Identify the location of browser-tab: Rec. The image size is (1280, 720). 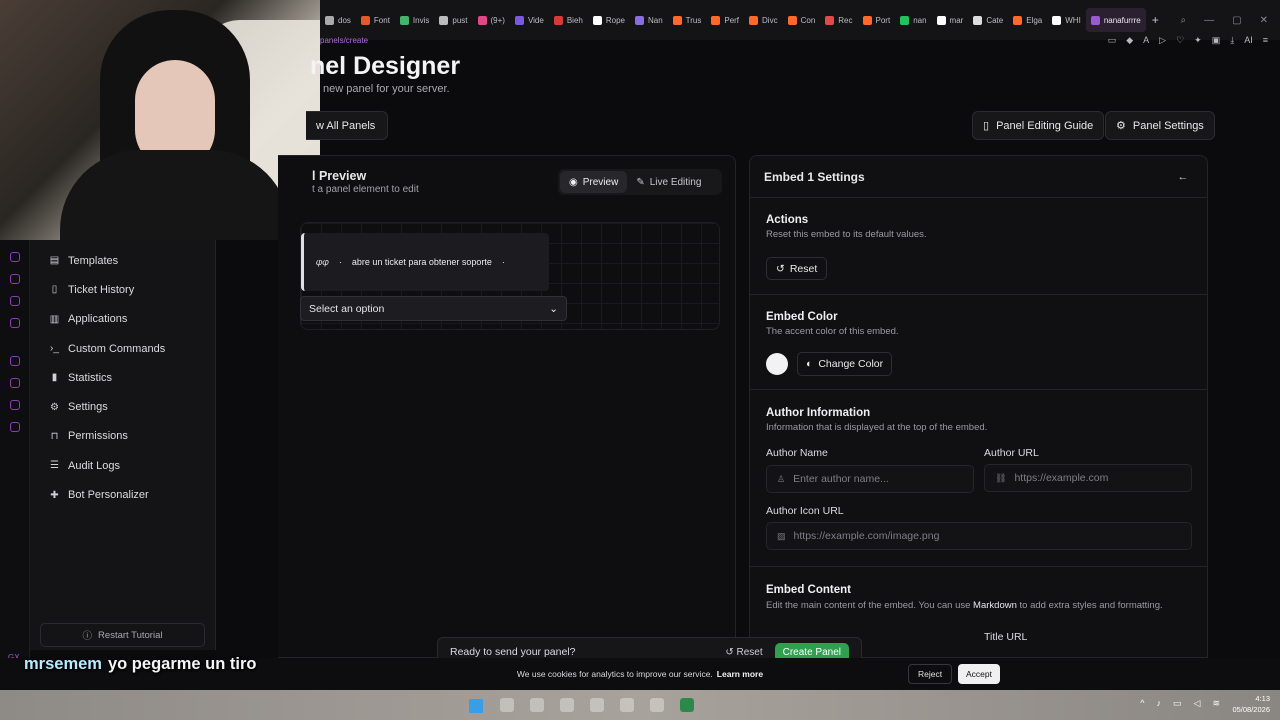
(838, 20).